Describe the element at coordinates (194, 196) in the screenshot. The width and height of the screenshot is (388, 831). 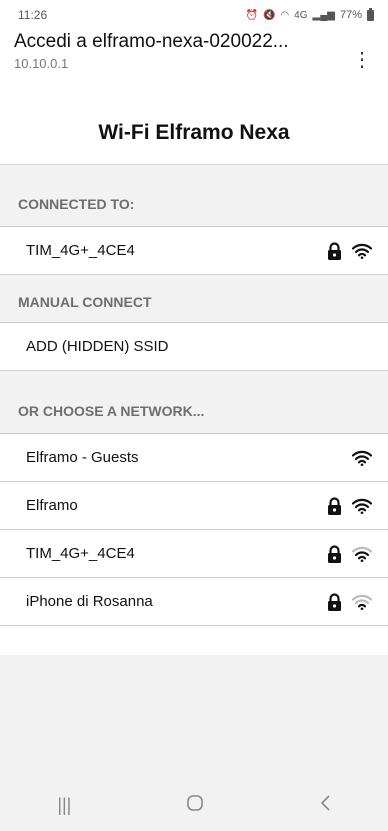
I see `section-connected-heading: CONNECTED TO:` at that location.